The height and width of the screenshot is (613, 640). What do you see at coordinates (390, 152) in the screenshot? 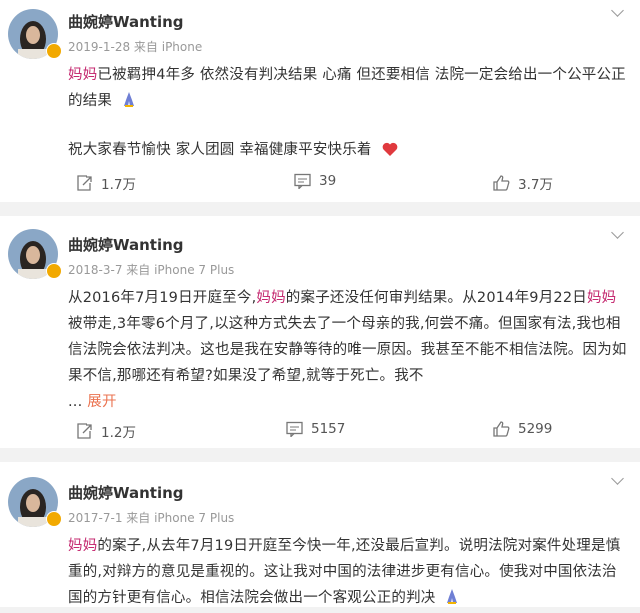
I see `heart-emoji-icon` at bounding box center [390, 152].